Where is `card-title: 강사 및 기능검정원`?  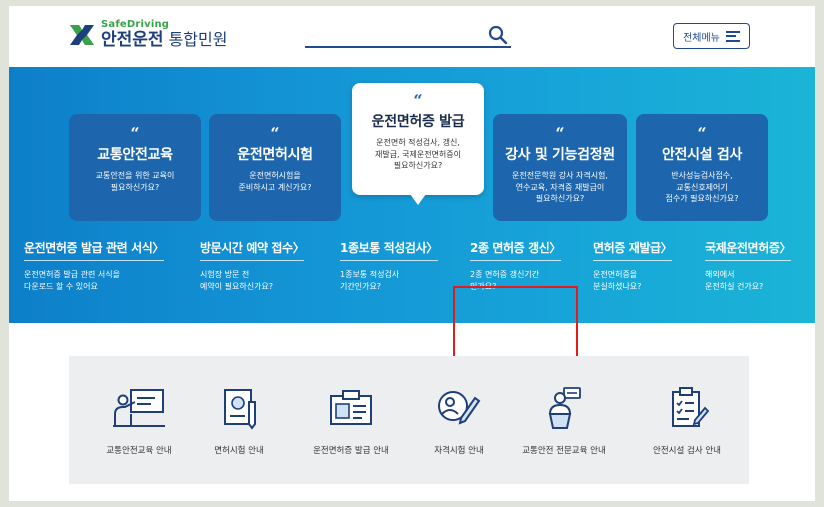
card-title: 강사 및 기능검정원 is located at coordinates (560, 155).